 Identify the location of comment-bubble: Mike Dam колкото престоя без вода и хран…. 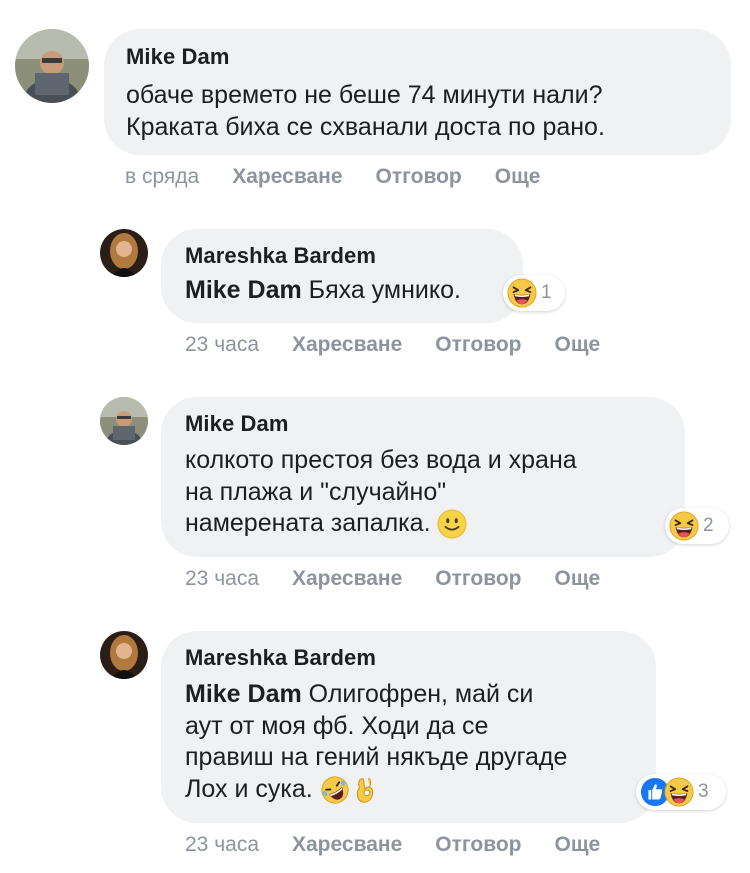
(423, 477).